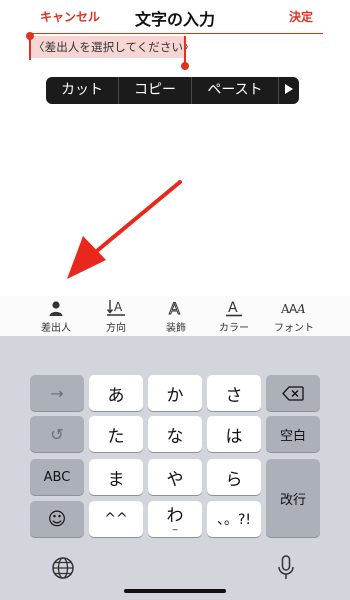 The image size is (350, 600). I want to click on toolbar-label: カラー, so click(234, 328).